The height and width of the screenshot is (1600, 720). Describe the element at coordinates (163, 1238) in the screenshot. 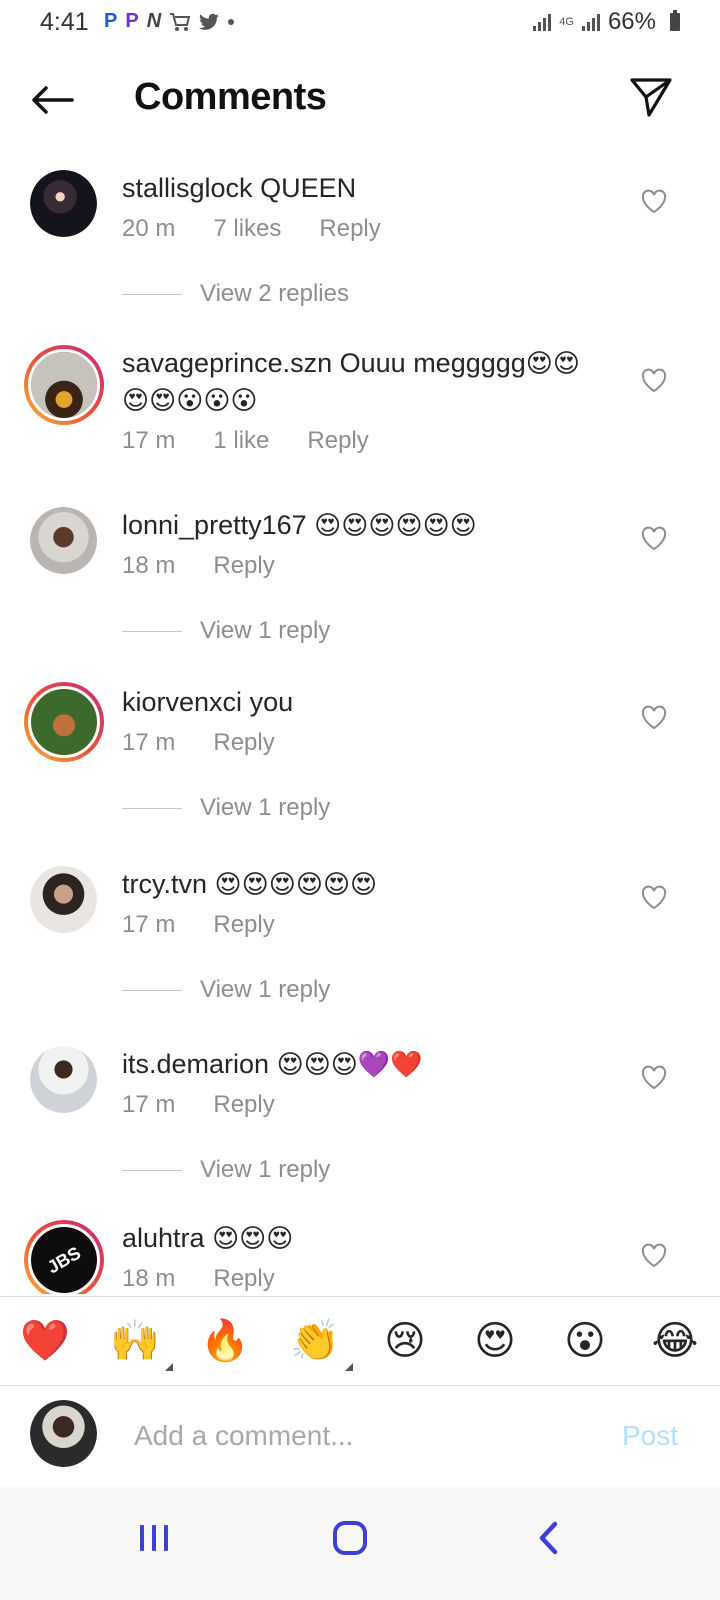

I see `comment-username: aluhtra` at that location.